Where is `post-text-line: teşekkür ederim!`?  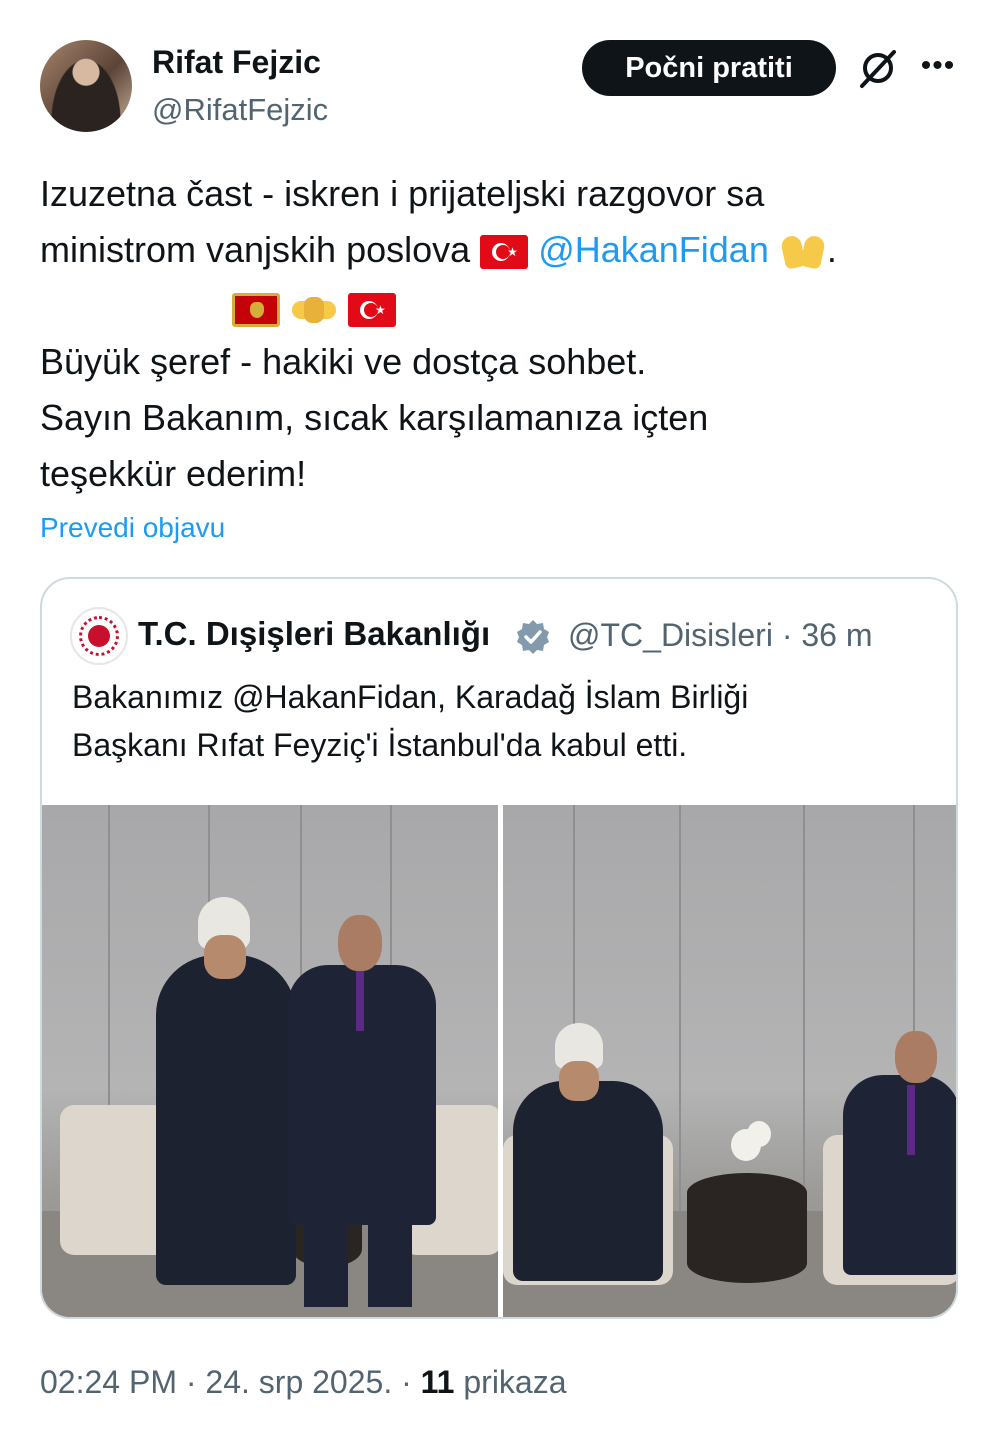 post-text-line: teşekkür ederim! is located at coordinates (173, 473).